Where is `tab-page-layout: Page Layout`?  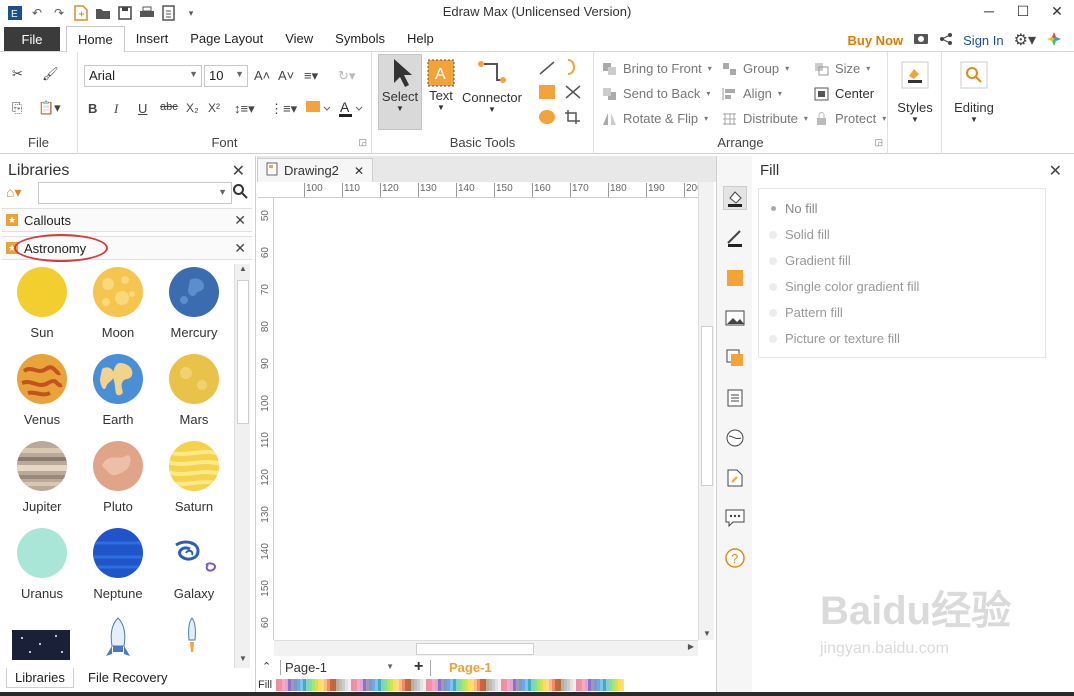
tab-page-layout: Page Layout is located at coordinates (226, 39).